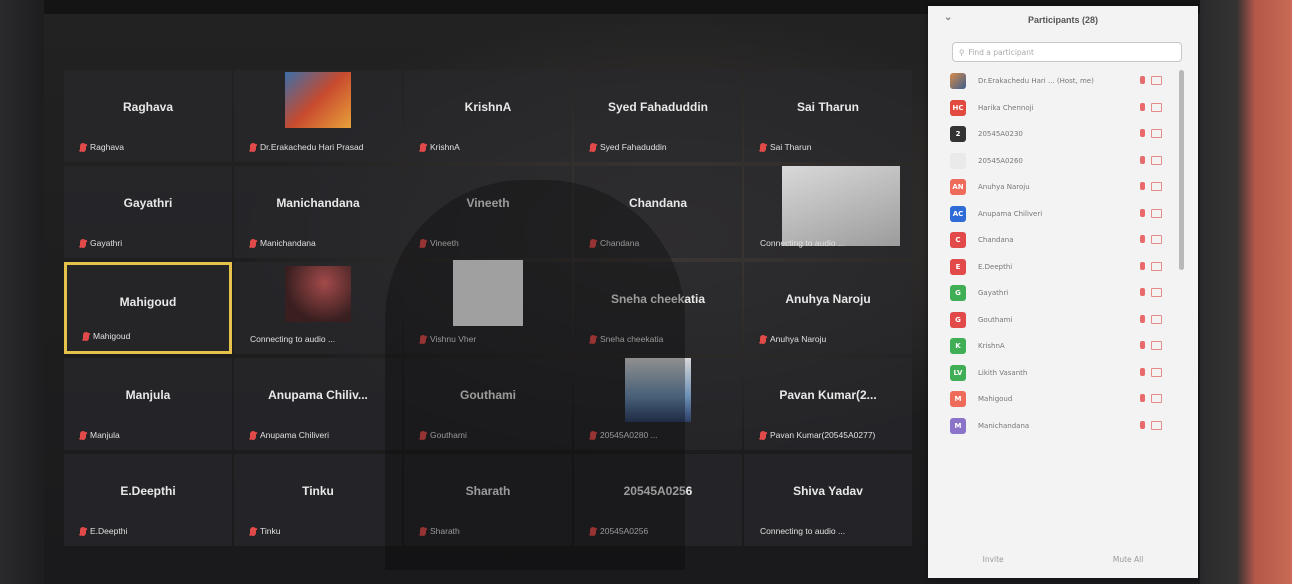 The image size is (1292, 584). Describe the element at coordinates (1063, 108) in the screenshot. I see `participant-row: HC Harika Chennoji` at that location.